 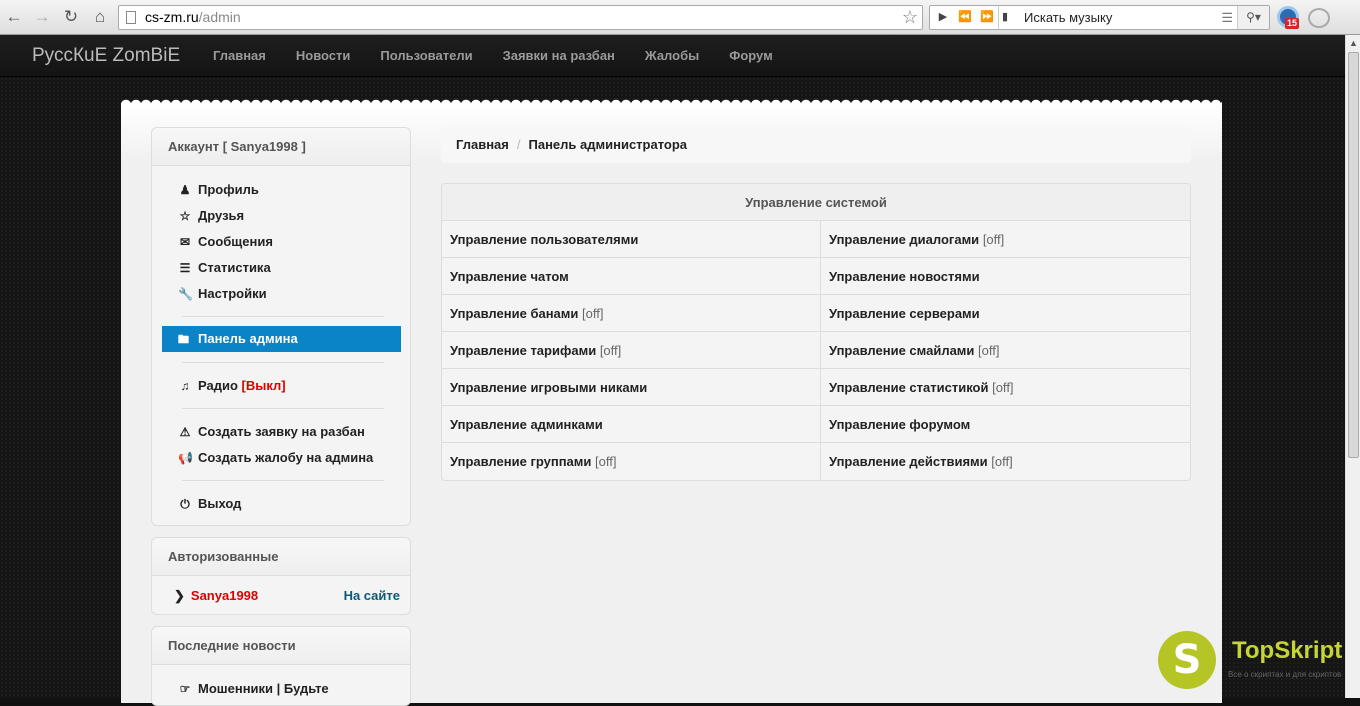 What do you see at coordinates (281, 666) in the screenshot?
I see `news-panel: Последние новости ☞ Мошенники | Будьте` at bounding box center [281, 666].